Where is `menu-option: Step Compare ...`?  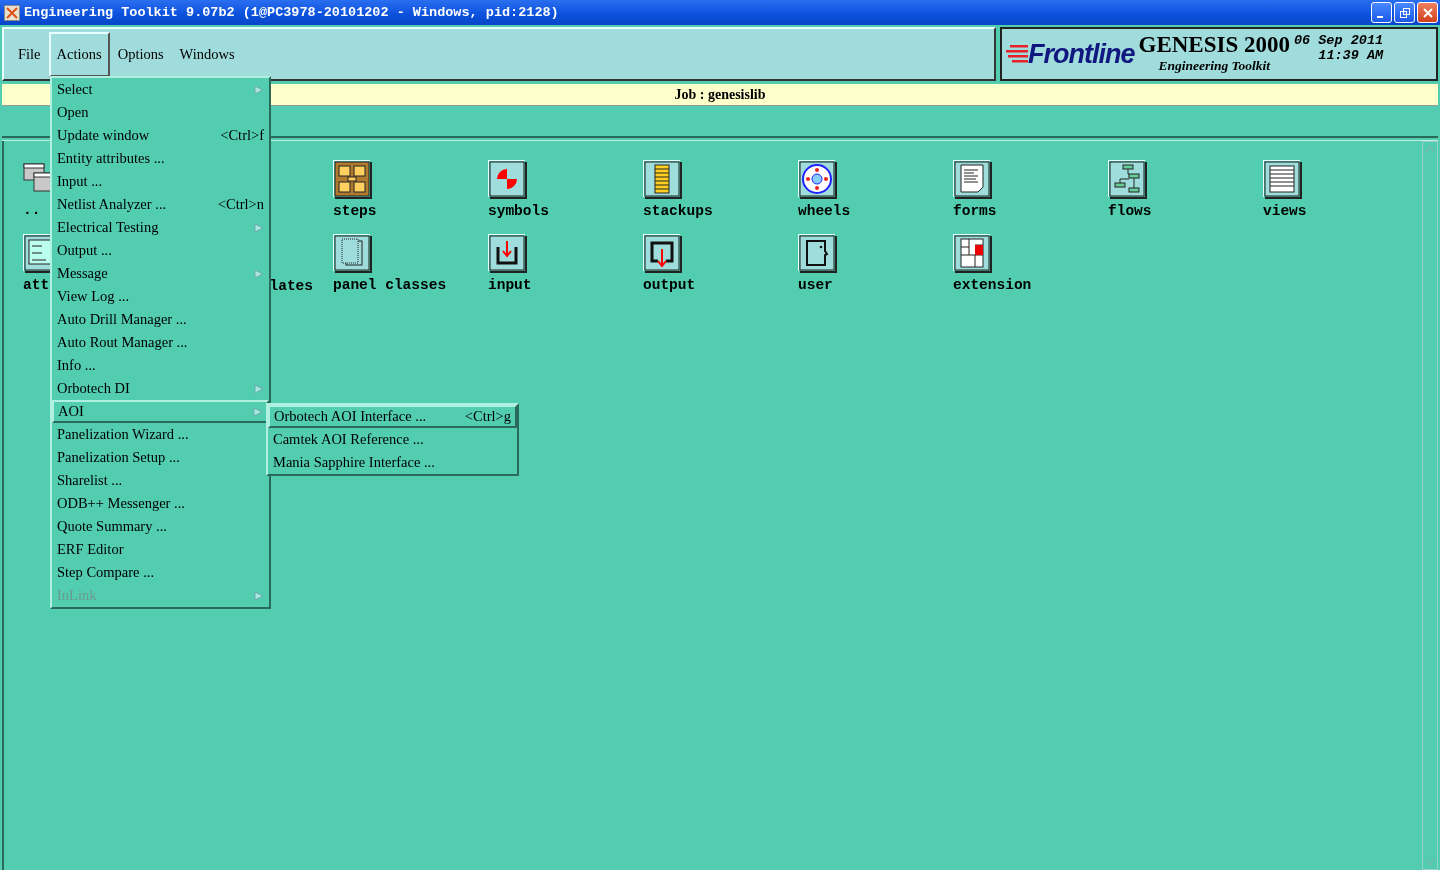
menu-option: Step Compare ... is located at coordinates (160, 572).